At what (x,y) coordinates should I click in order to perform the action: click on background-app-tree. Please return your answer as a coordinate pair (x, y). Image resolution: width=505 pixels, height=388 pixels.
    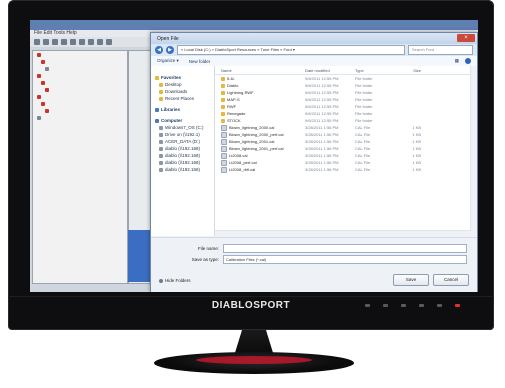
    Looking at the image, I should click on (80, 167).